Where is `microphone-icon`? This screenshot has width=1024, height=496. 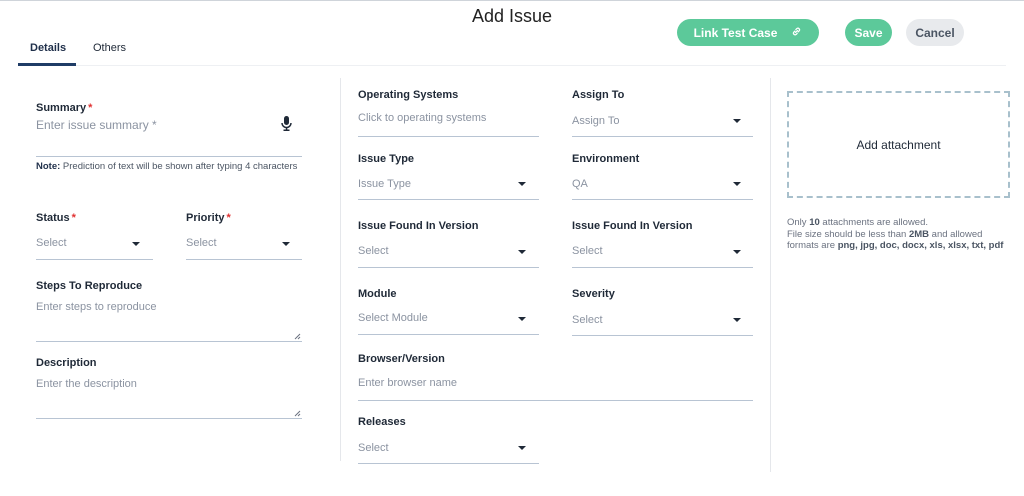
microphone-icon is located at coordinates (286, 126).